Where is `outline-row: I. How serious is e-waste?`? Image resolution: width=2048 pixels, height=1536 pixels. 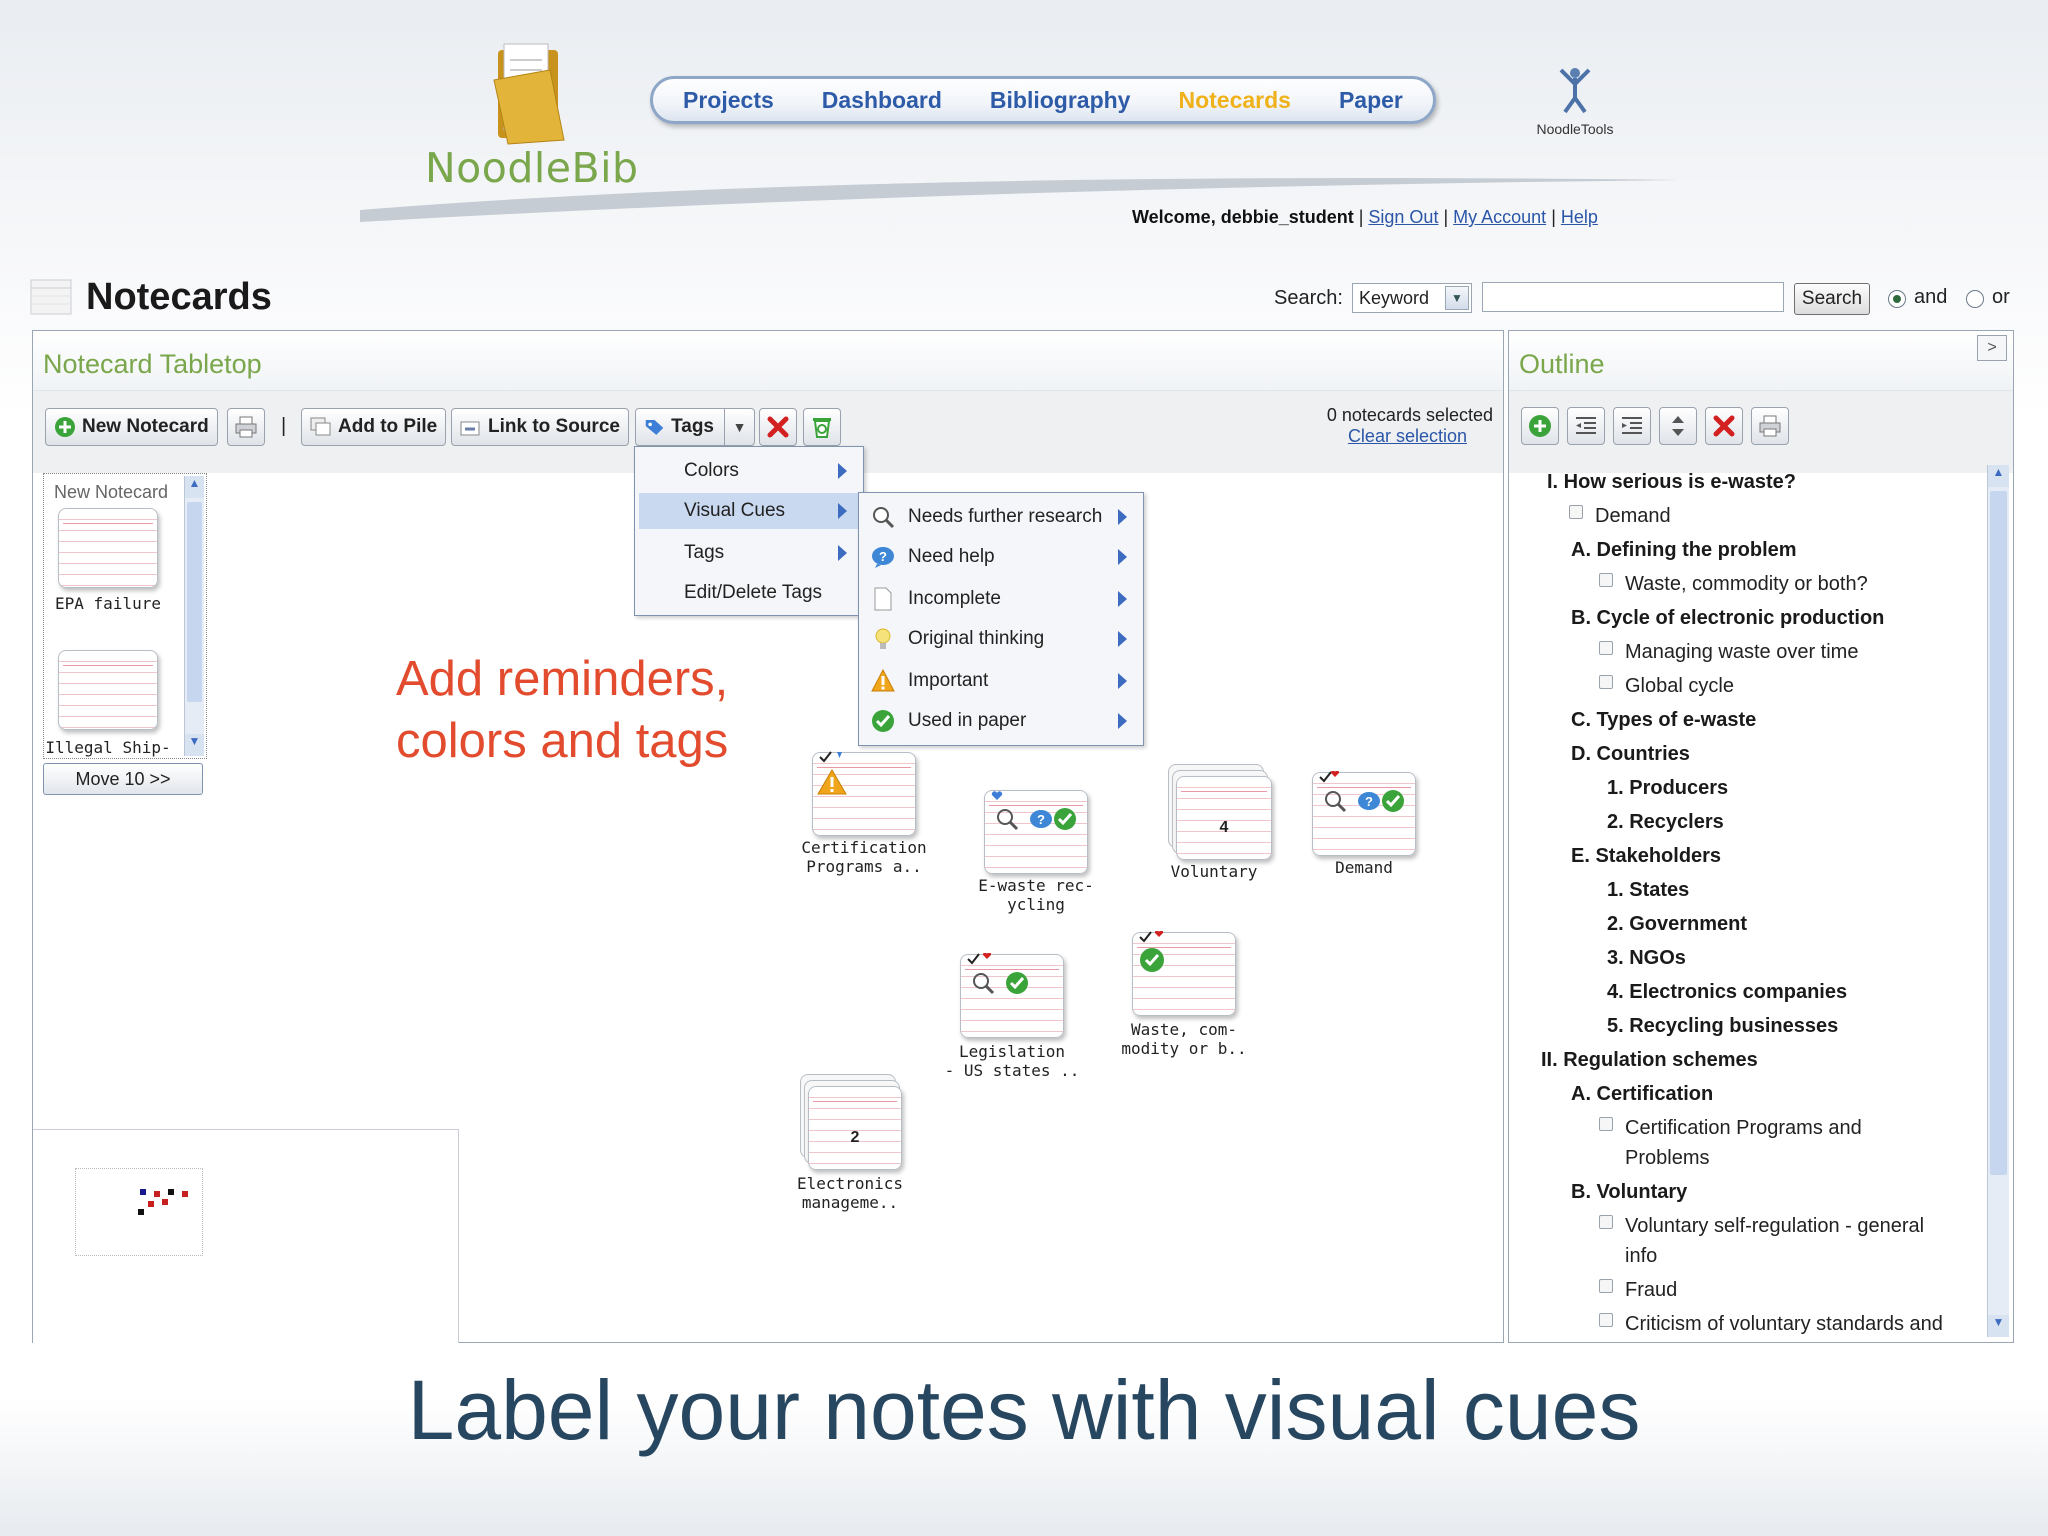 outline-row: I. How serious is e-waste? is located at coordinates (1671, 482).